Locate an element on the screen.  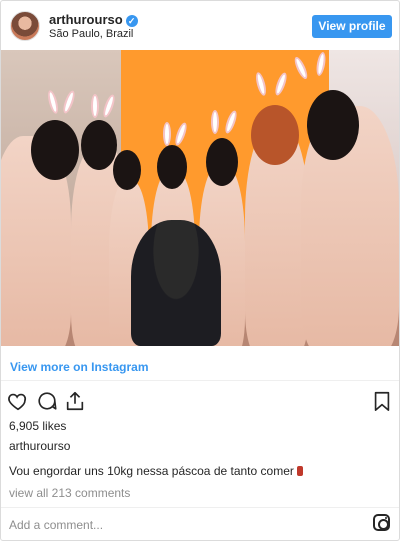
verified-badge-icon: ✓ is located at coordinates (131, 21).